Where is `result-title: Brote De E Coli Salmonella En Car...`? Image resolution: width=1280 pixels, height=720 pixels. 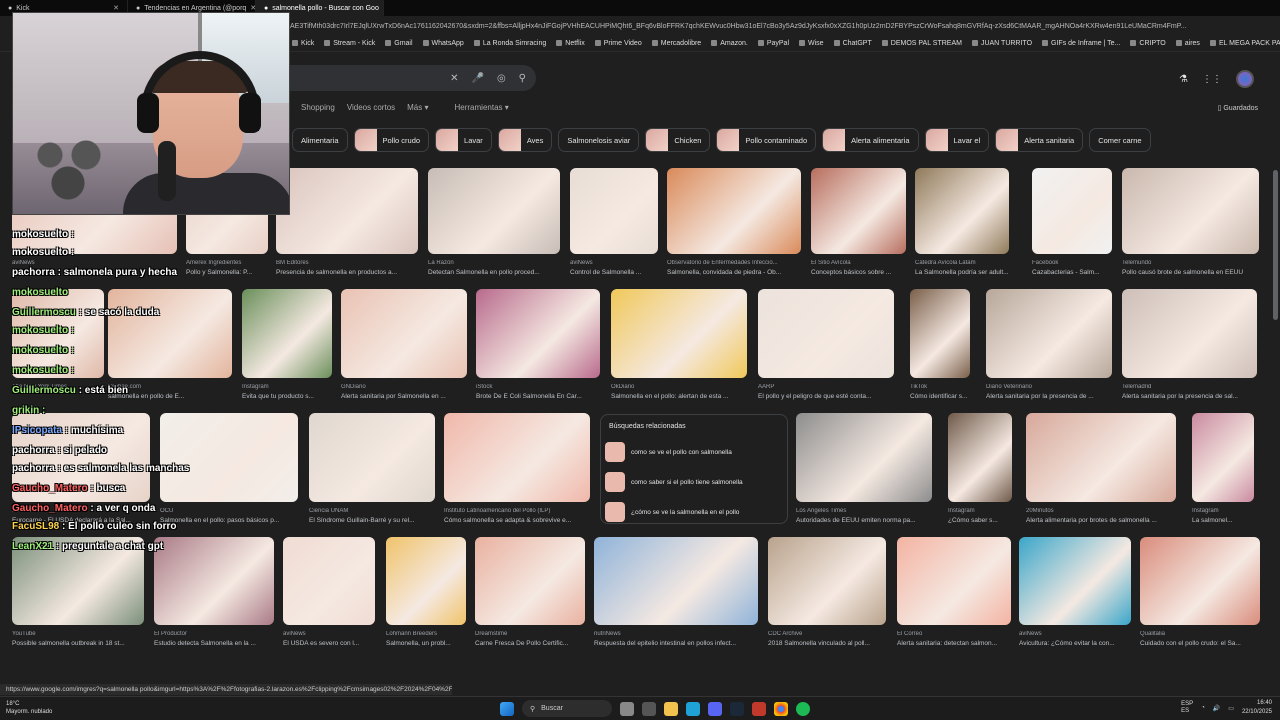 result-title: Brote De E Coli Salmonella En Car... is located at coordinates (538, 396).